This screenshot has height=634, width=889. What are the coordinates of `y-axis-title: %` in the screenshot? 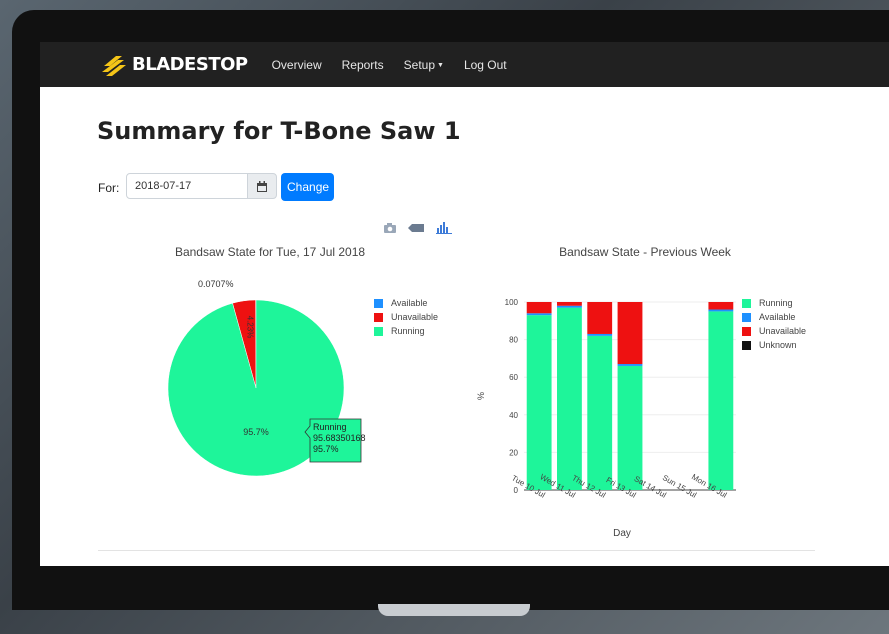 It's located at (481, 396).